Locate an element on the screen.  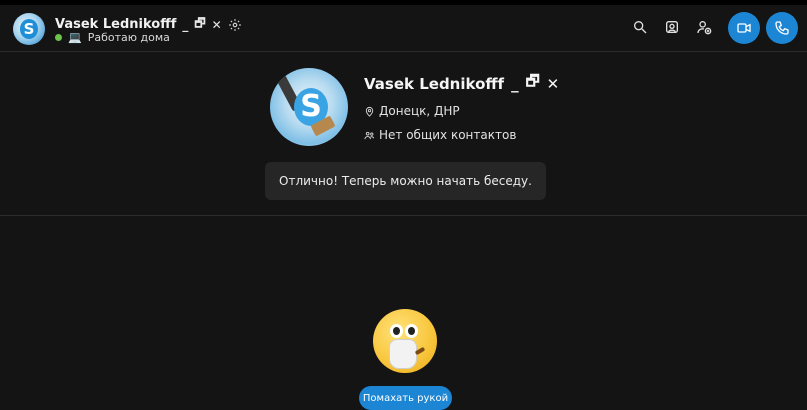
notice-text: Отлично! Теперь можно начать беседу. is located at coordinates (405, 181).